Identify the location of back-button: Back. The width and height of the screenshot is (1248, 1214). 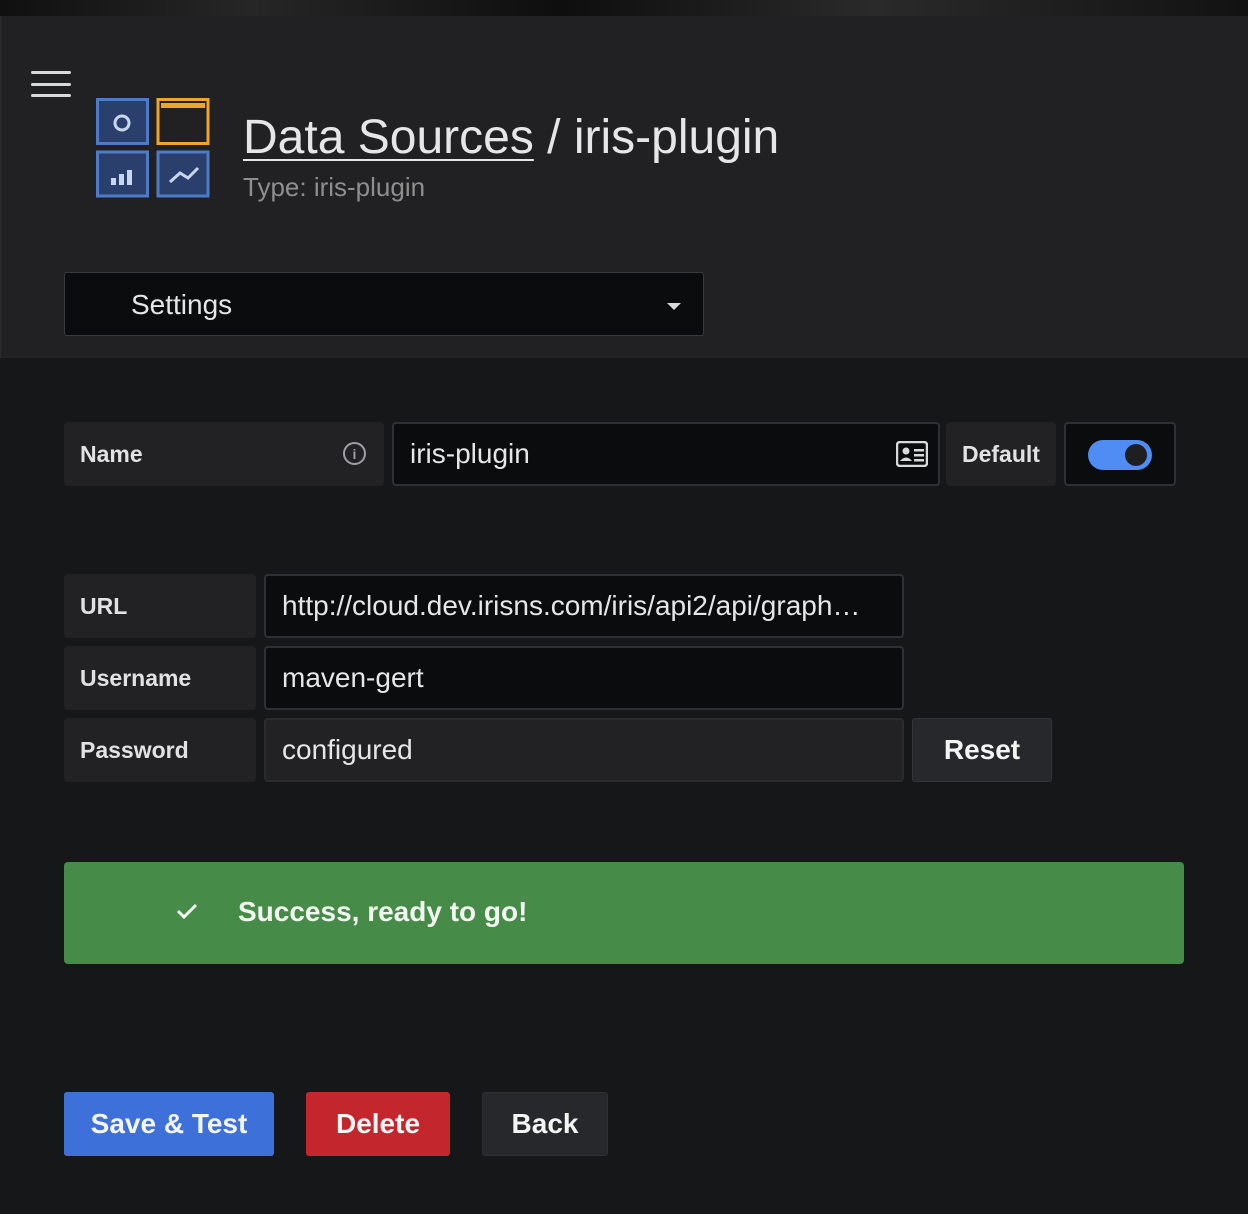
(545, 1124).